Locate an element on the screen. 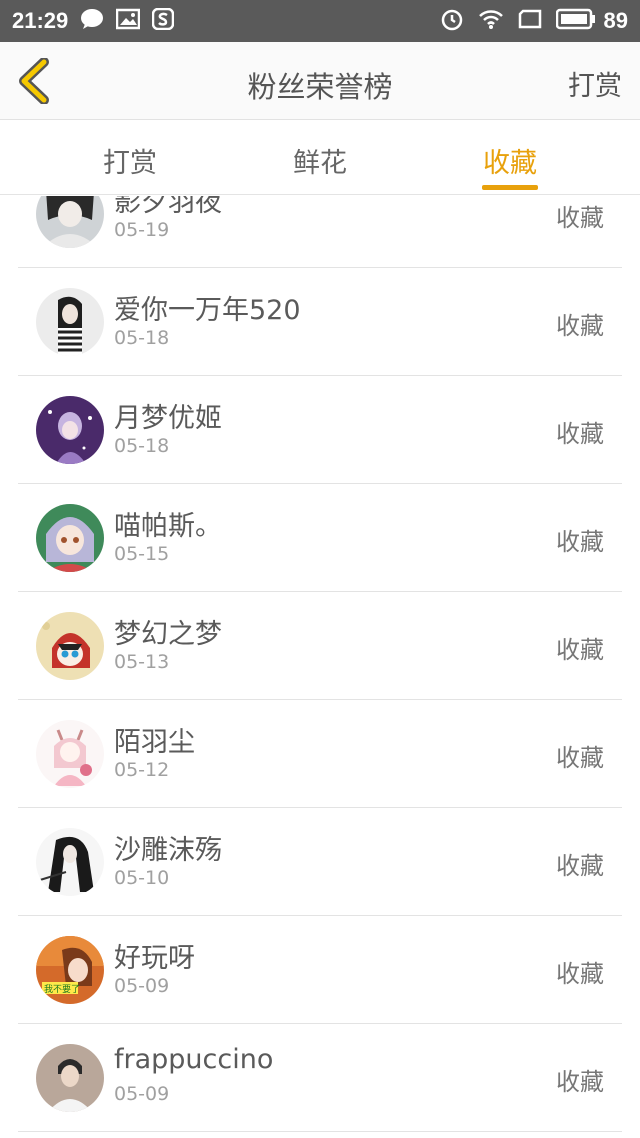  list-item: 梦幻之梦 05-13 收藏 is located at coordinates (320, 646).